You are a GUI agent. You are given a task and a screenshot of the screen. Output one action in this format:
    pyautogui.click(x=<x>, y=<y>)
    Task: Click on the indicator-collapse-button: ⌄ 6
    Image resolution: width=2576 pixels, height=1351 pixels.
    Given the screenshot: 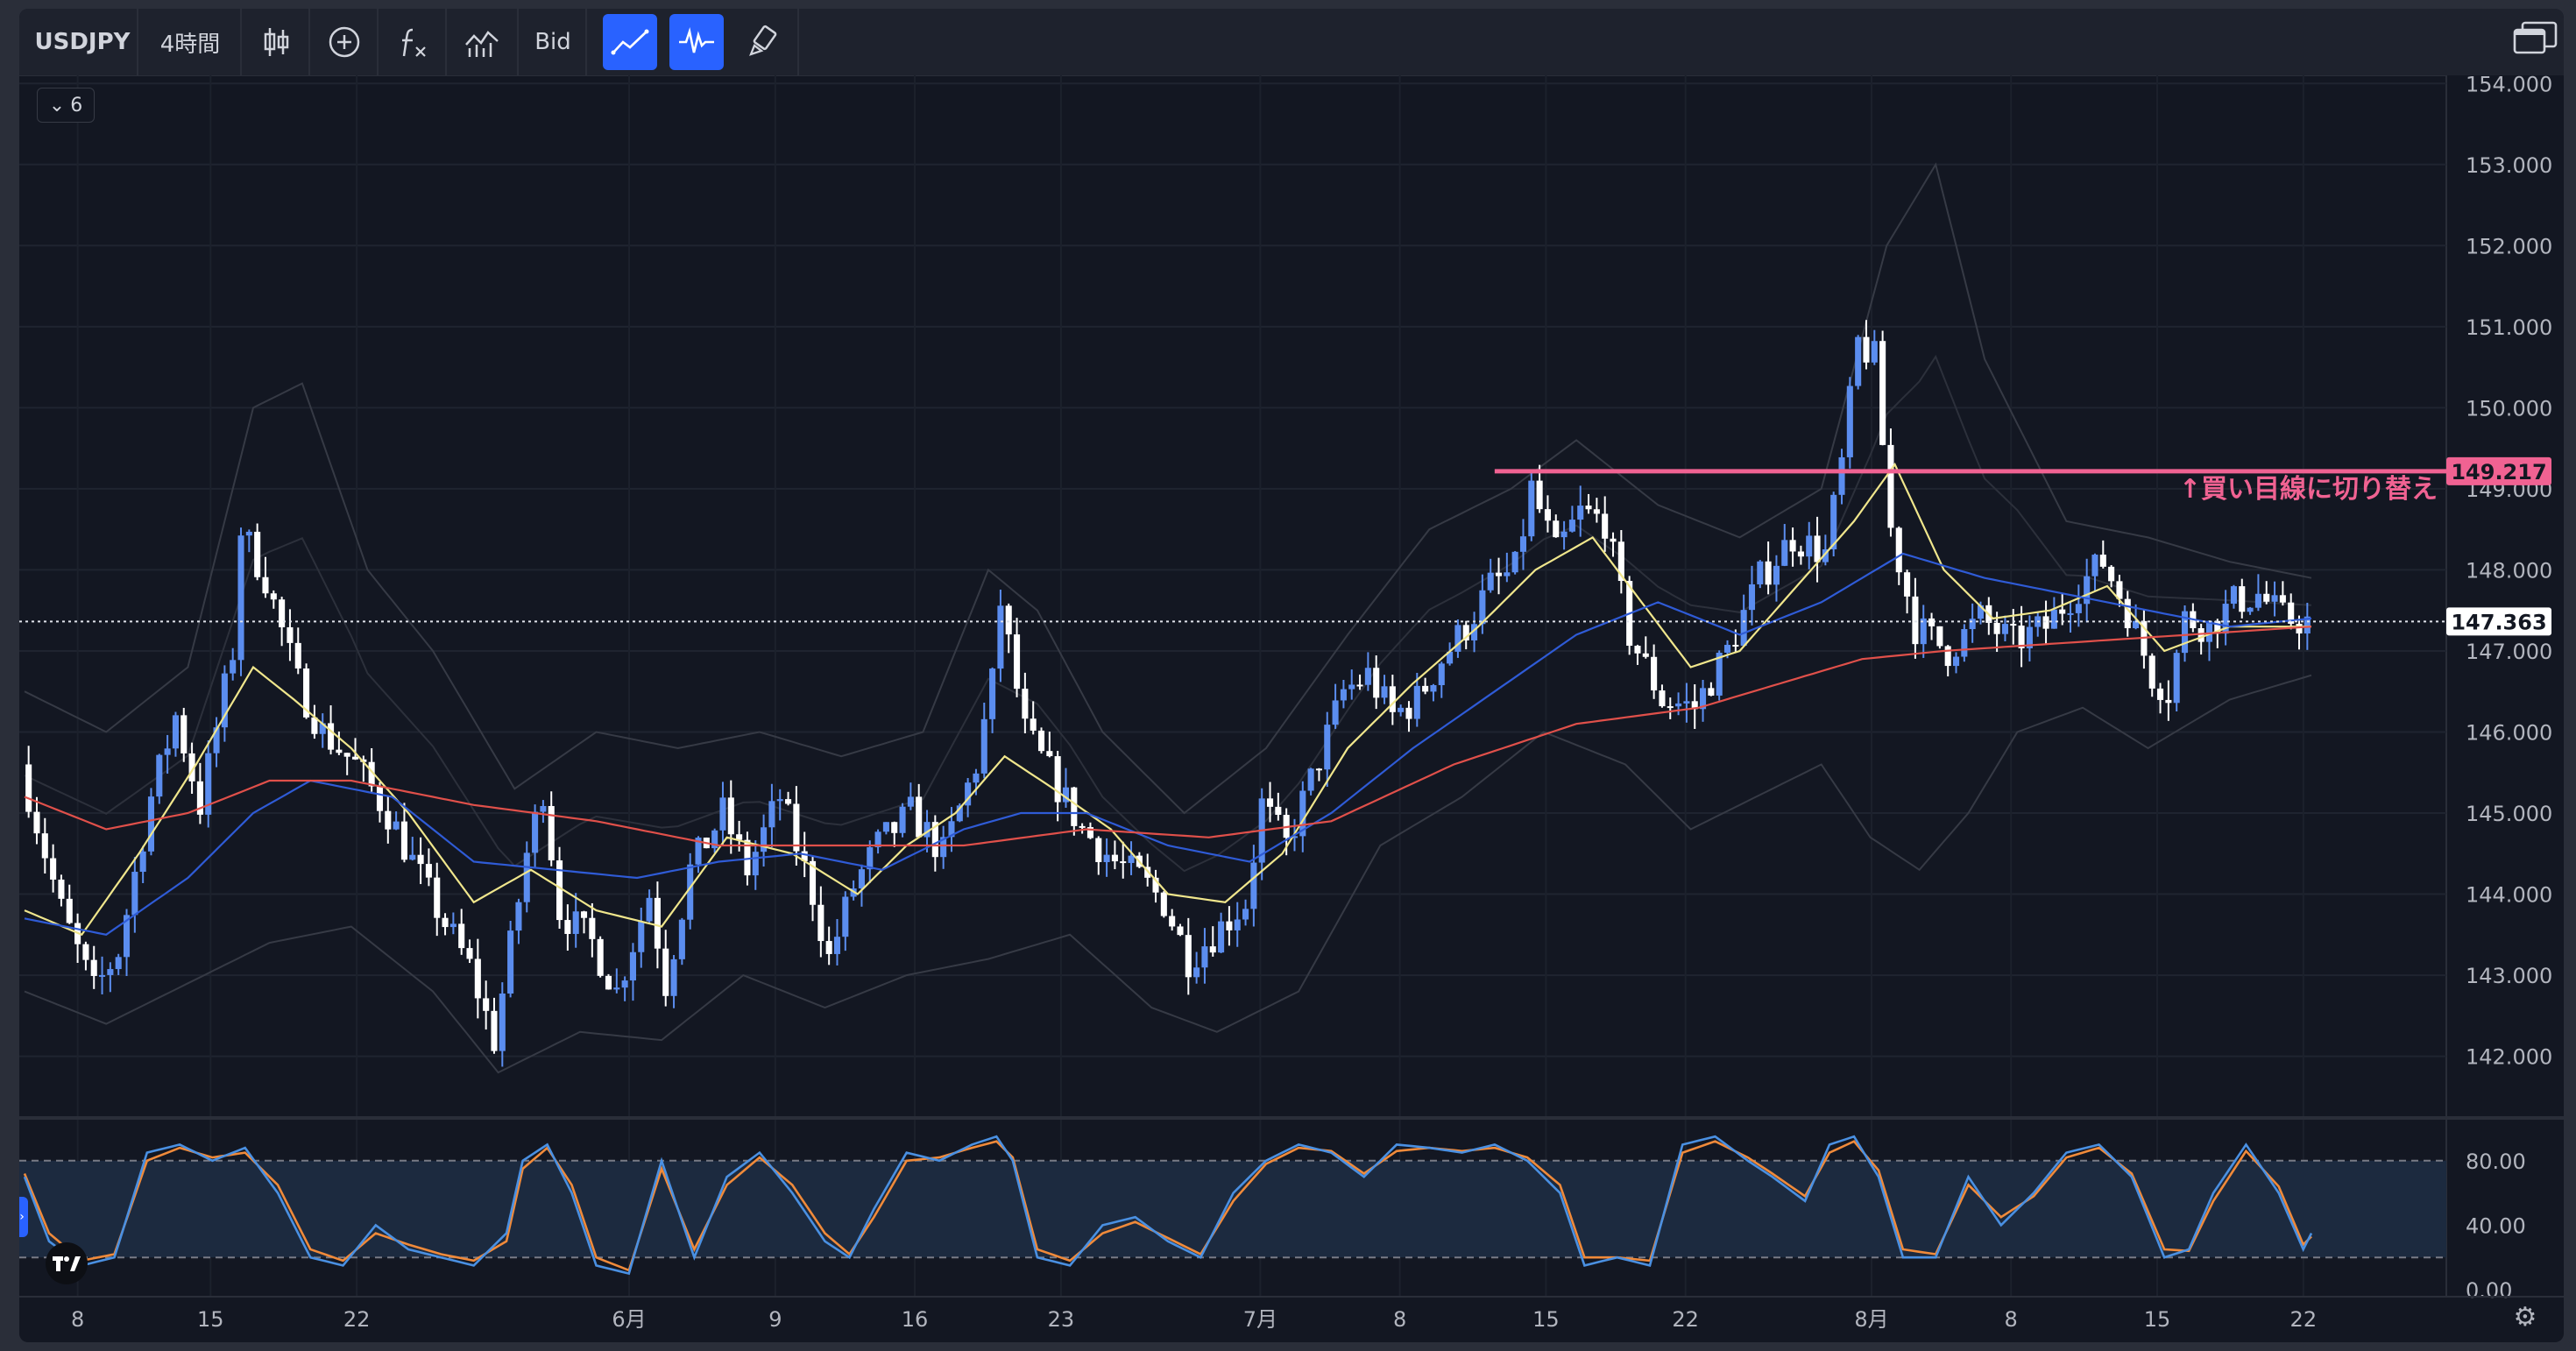 What is the action you would take?
    pyautogui.click(x=66, y=105)
    